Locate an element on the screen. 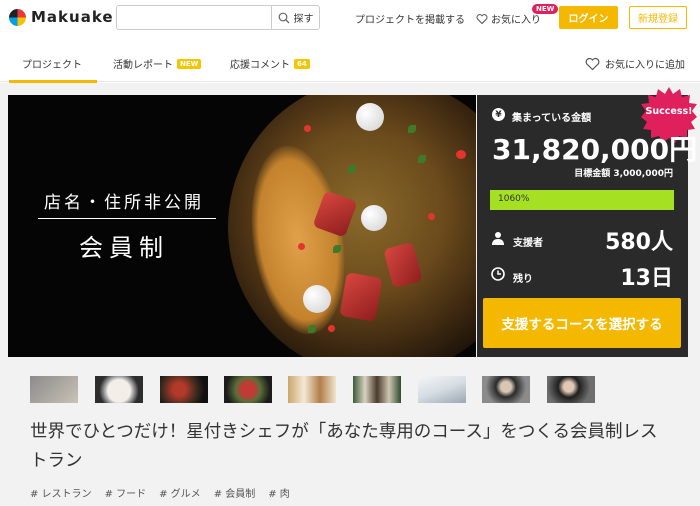 Image resolution: width=700 pixels, height=506 pixels. tab-activity-report-label: 活動レポート is located at coordinates (143, 65).